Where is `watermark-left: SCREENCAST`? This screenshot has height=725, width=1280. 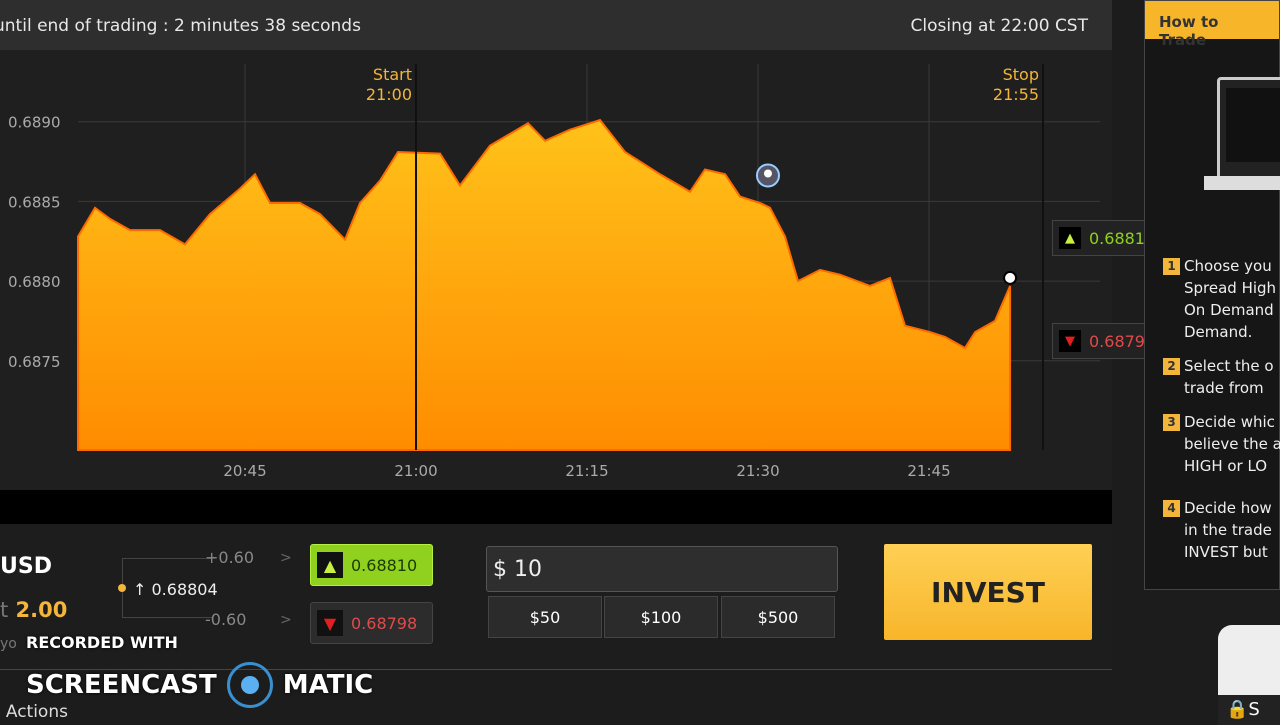
watermark-left: SCREENCAST is located at coordinates (121, 685).